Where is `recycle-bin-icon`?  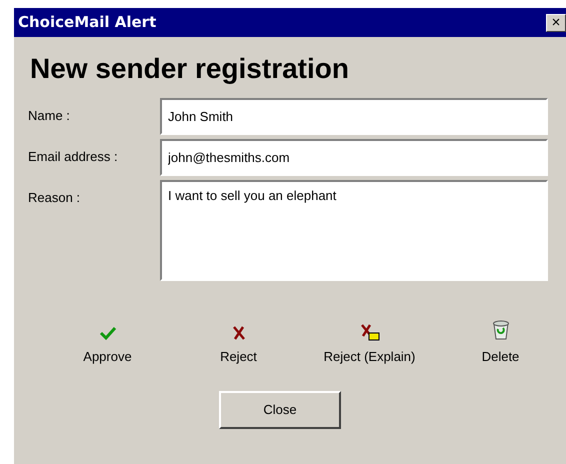
recycle-bin-icon is located at coordinates (500, 330).